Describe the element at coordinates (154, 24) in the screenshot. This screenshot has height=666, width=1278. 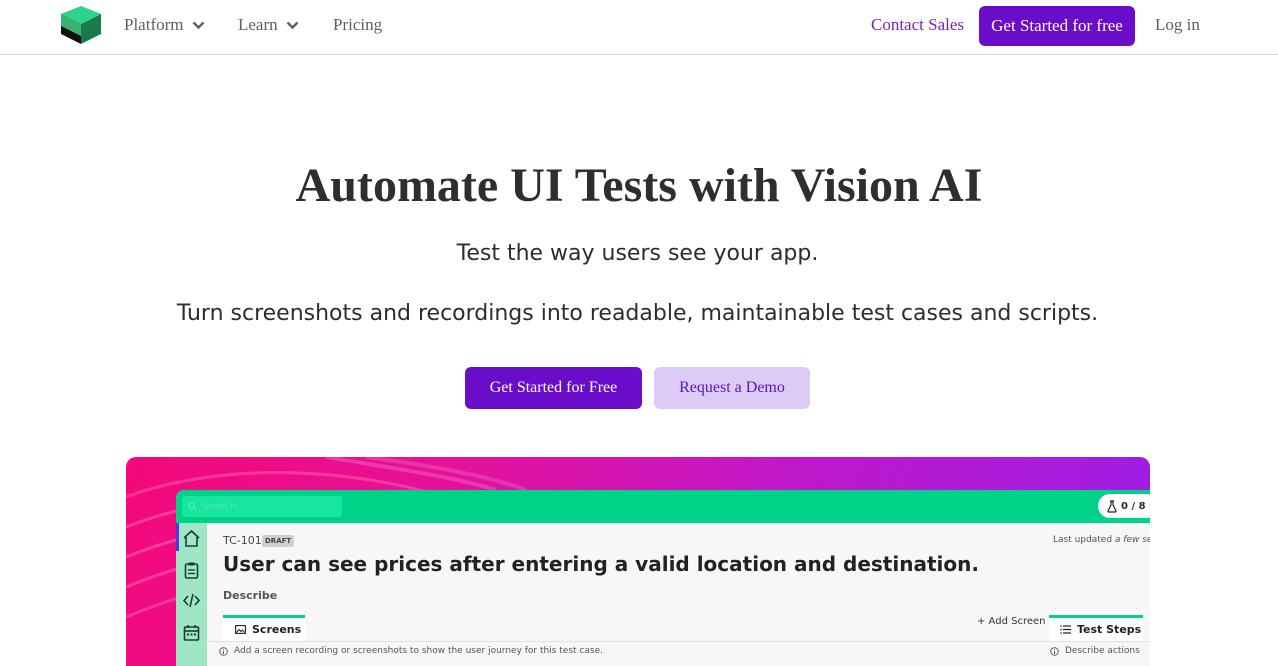
I see `nav-platform-label: Platform` at that location.